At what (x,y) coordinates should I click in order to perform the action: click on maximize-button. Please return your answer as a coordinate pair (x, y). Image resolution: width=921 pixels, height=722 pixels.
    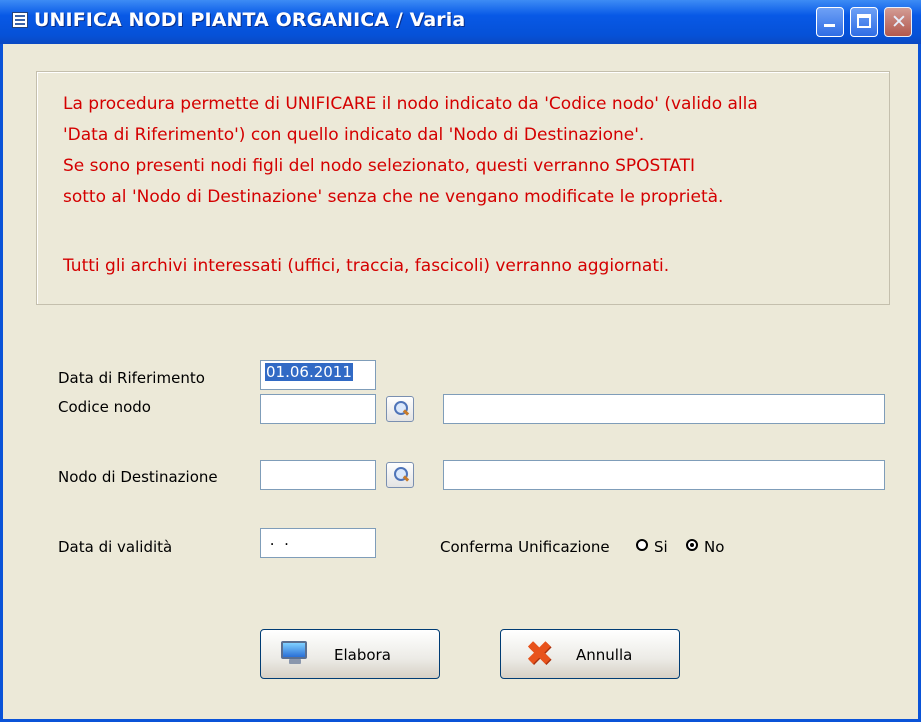
    Looking at the image, I should click on (864, 22).